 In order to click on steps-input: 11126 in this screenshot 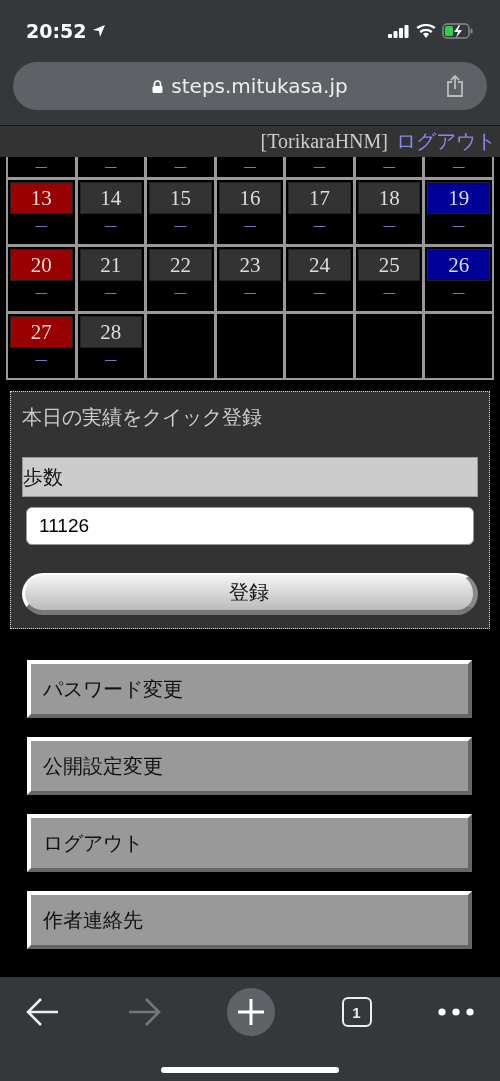, I will do `click(250, 526)`.